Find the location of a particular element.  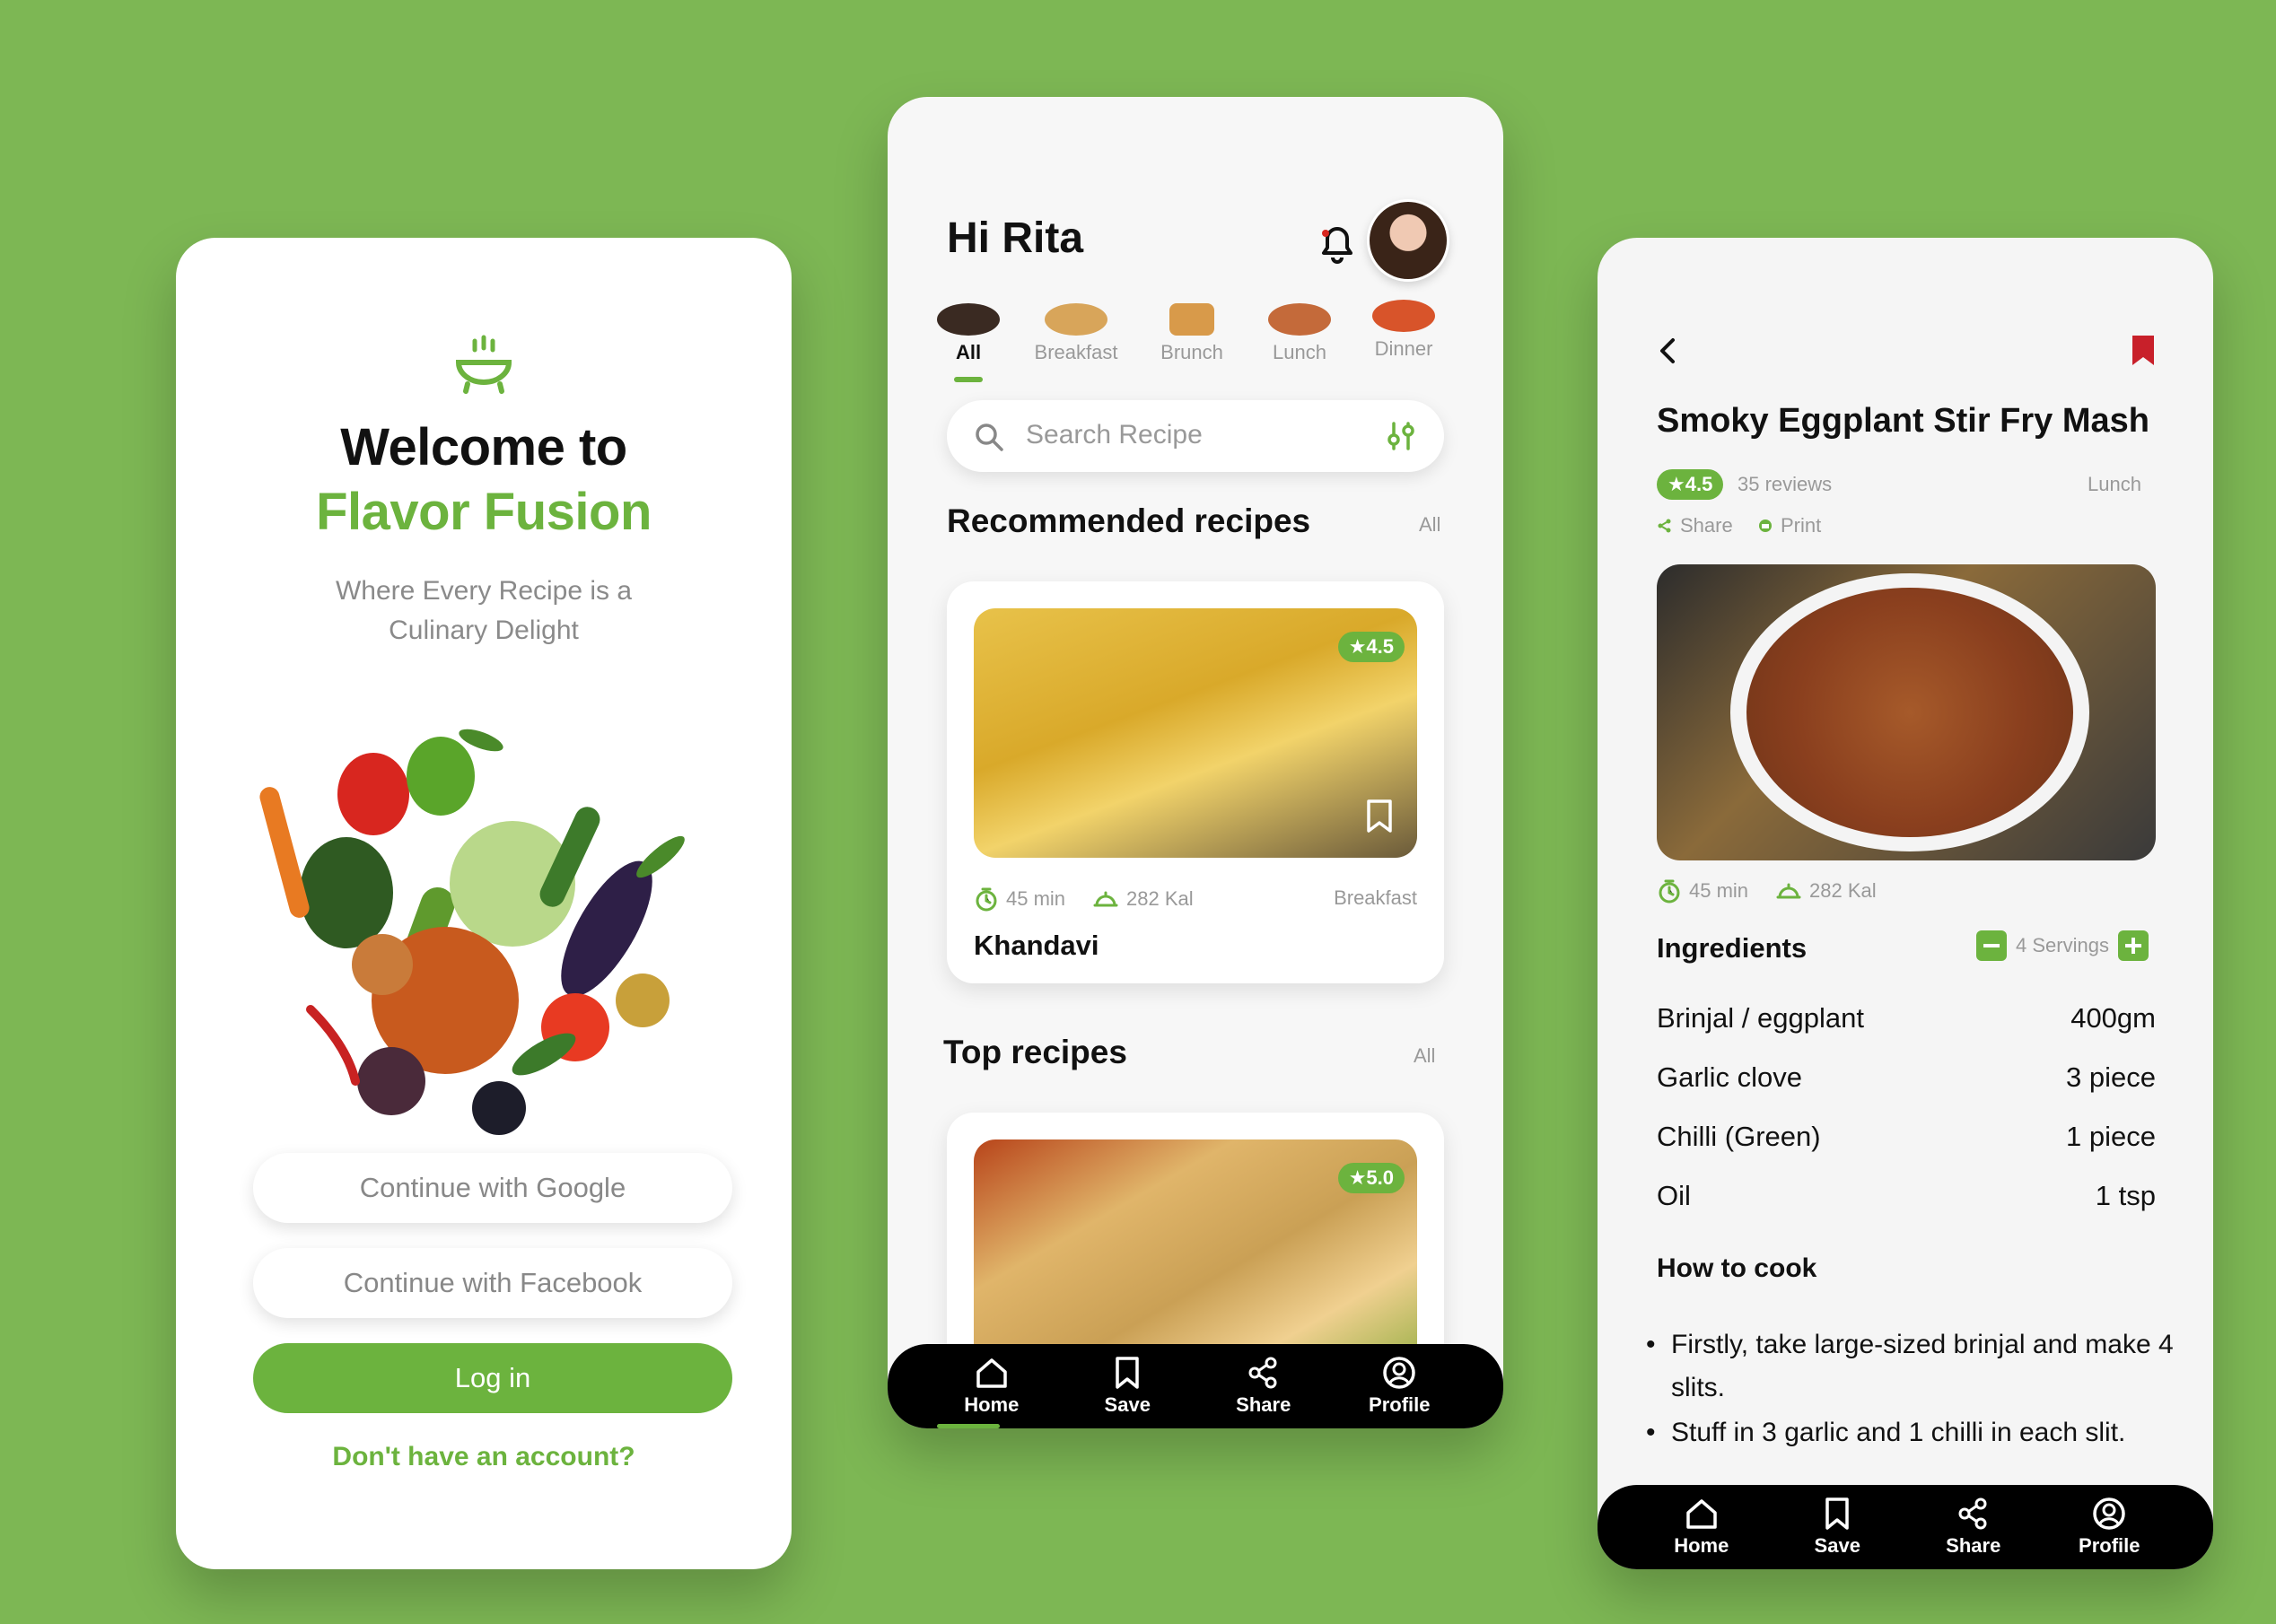

category-label: Brunch is located at coordinates (1191, 352).